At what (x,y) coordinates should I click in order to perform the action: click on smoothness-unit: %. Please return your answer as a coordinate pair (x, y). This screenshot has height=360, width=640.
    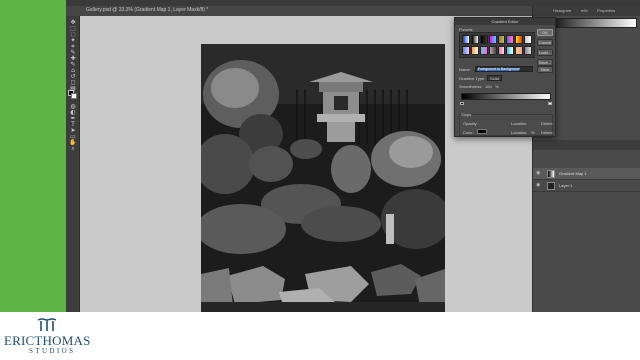
    Looking at the image, I should click on (497, 86).